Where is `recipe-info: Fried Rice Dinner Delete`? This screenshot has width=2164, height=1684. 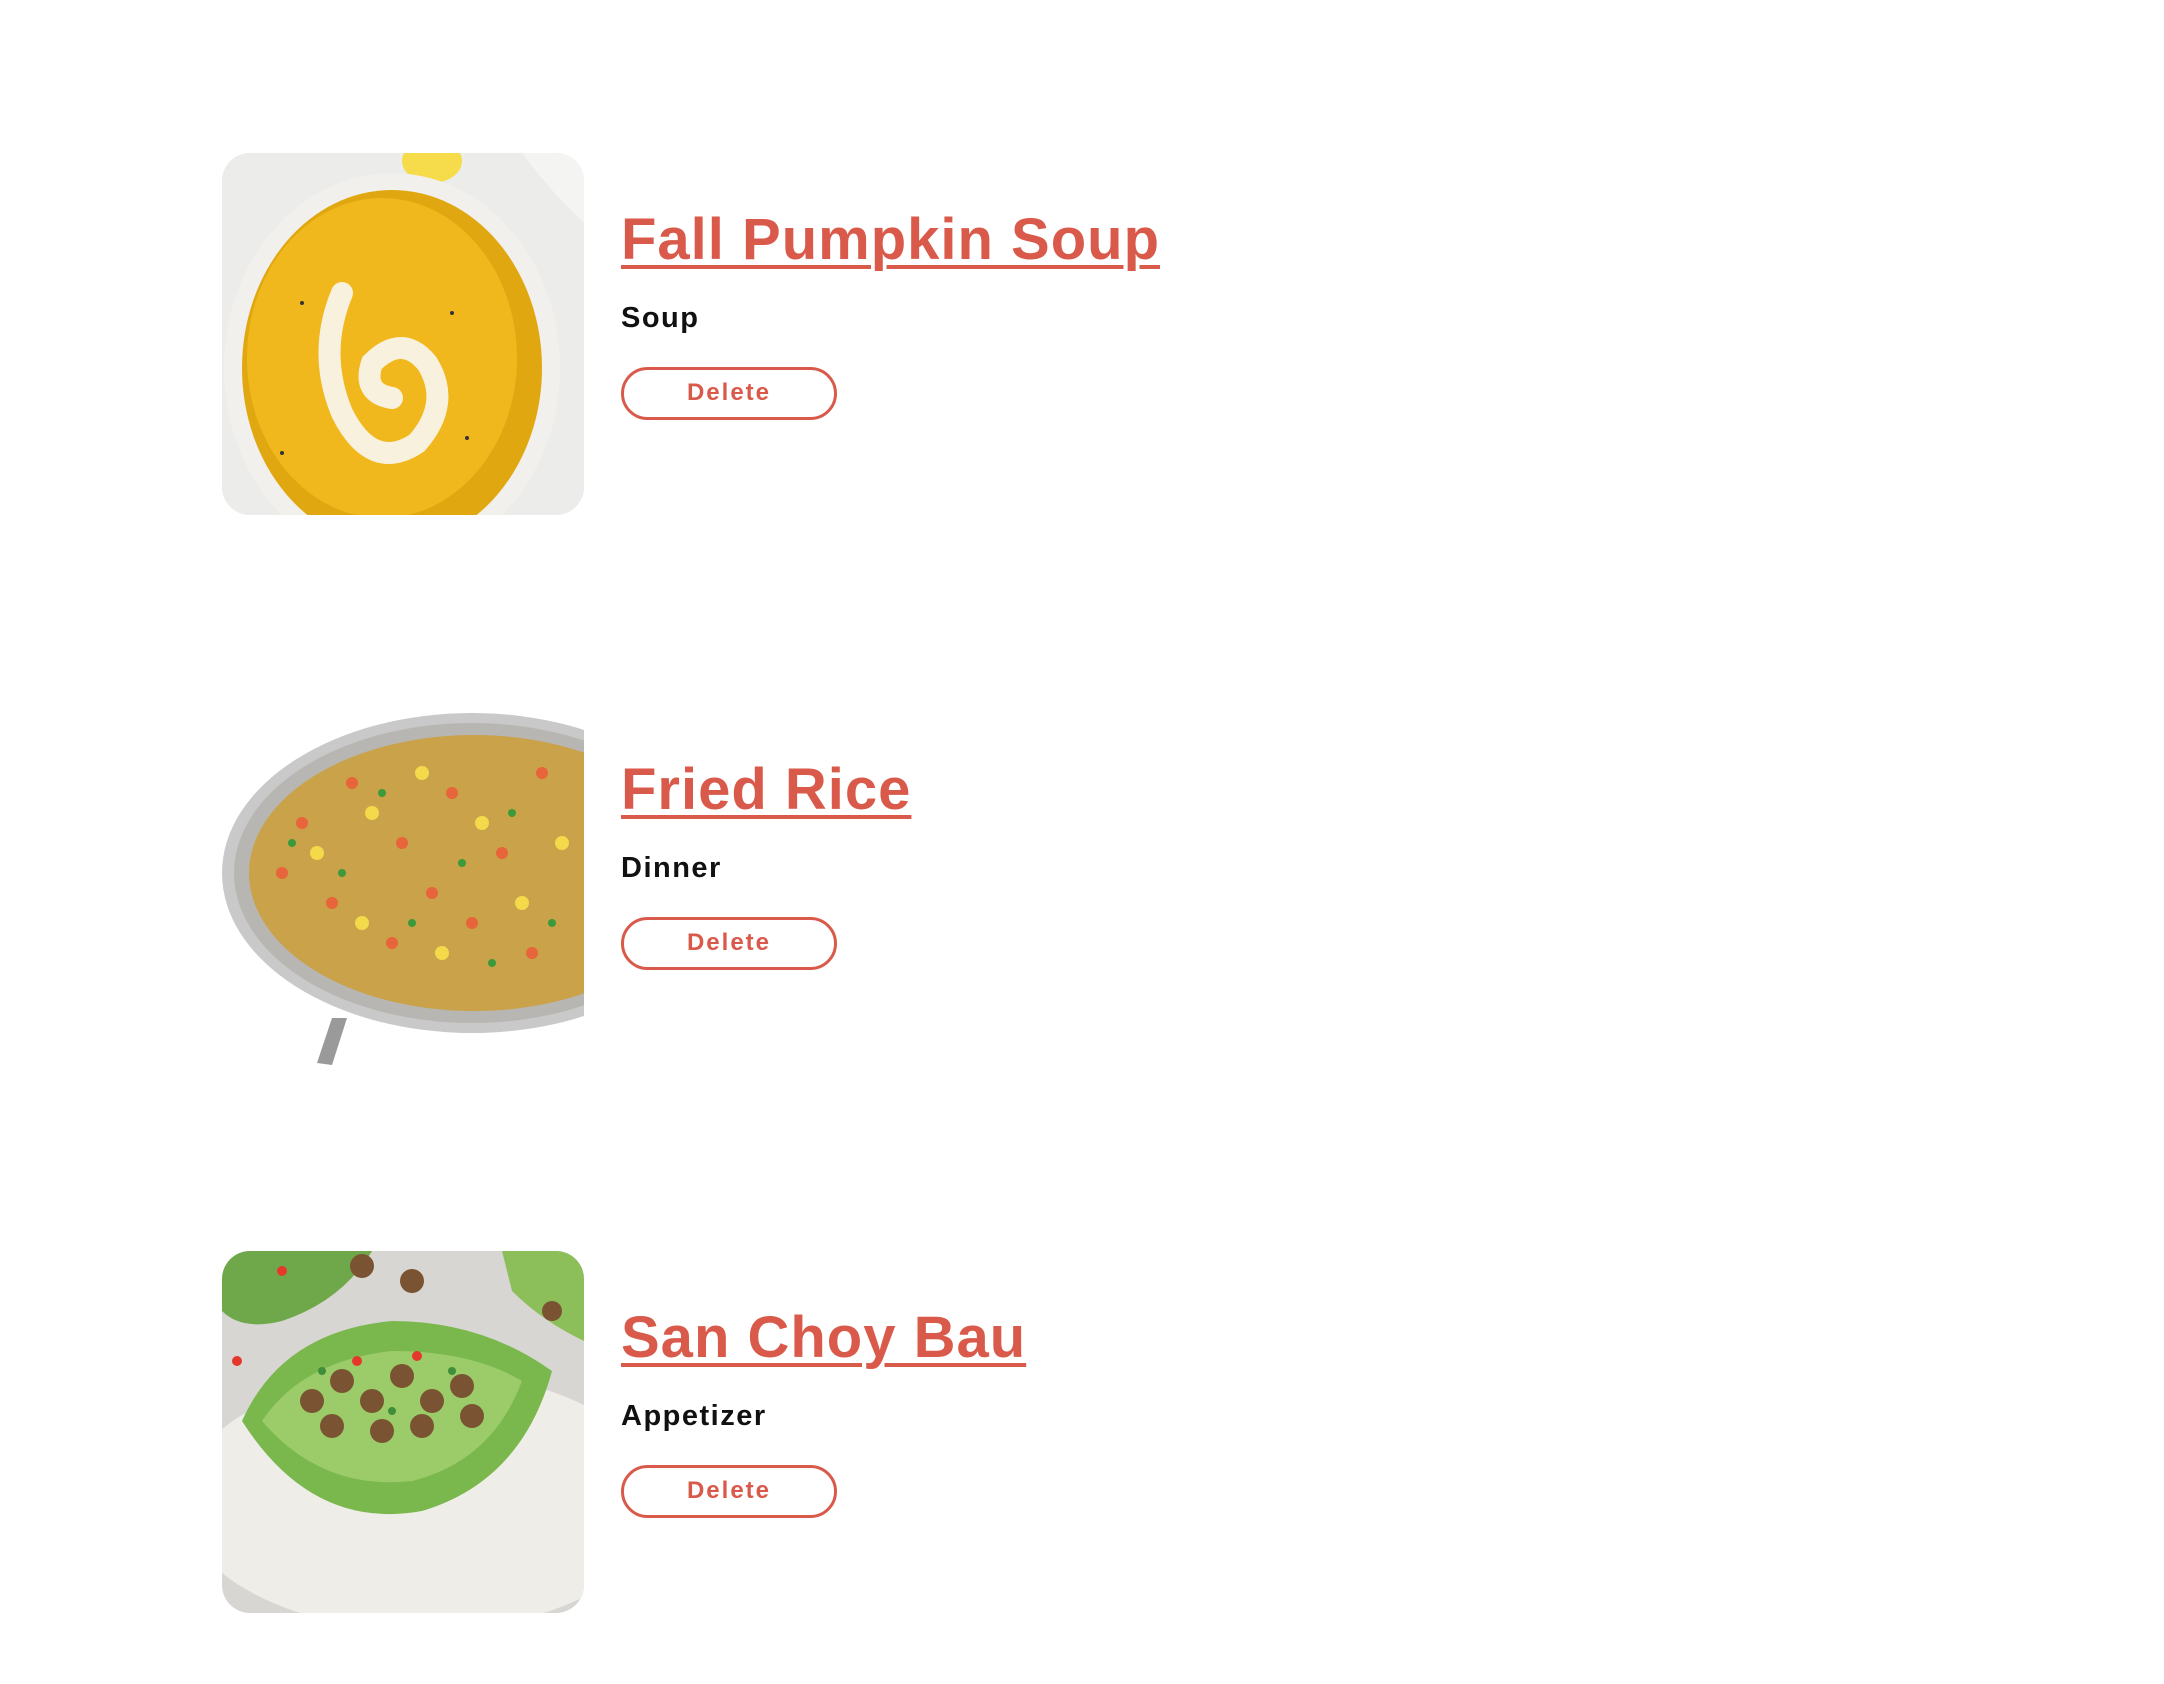
recipe-info: Fried Rice Dinner Delete is located at coordinates (766, 864).